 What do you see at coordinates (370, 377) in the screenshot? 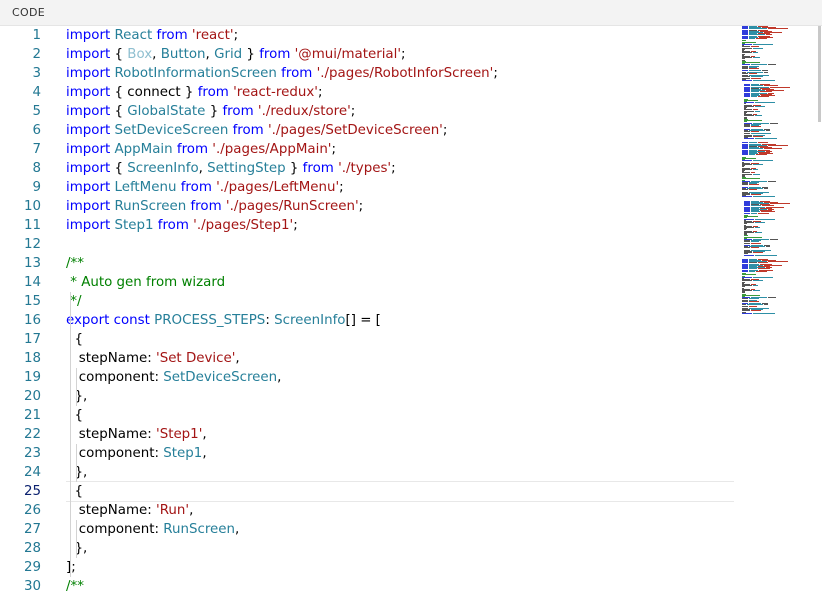
I see `code-line: 19 component: SetDeviceScreen,` at bounding box center [370, 377].